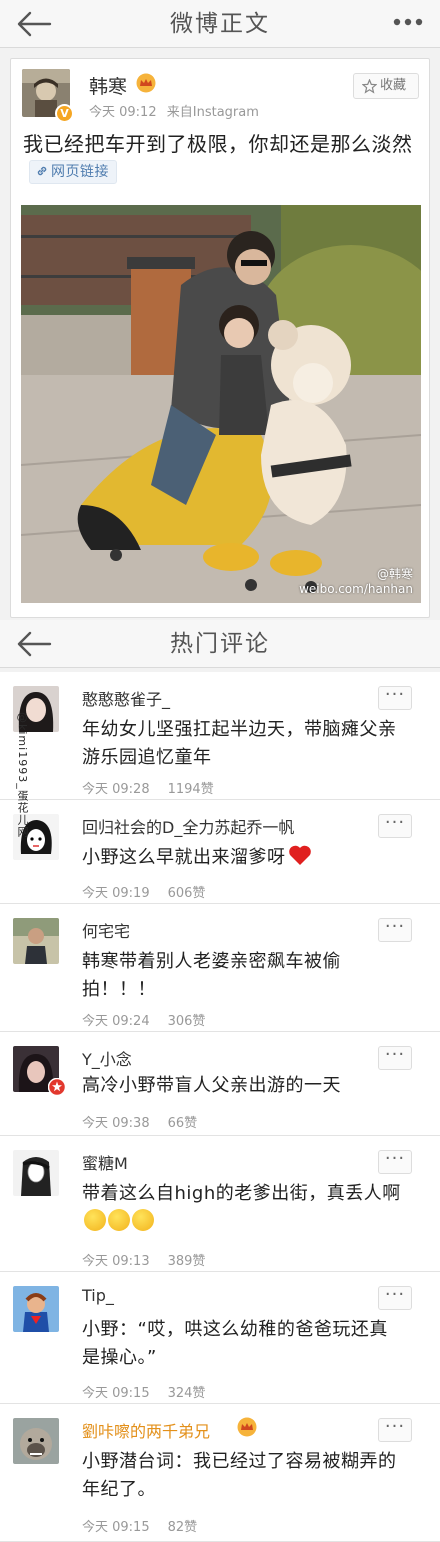 The height and width of the screenshot is (1542, 440). What do you see at coordinates (116, 789) in the screenshot?
I see `comment-time: 今天 09:28` at bounding box center [116, 789].